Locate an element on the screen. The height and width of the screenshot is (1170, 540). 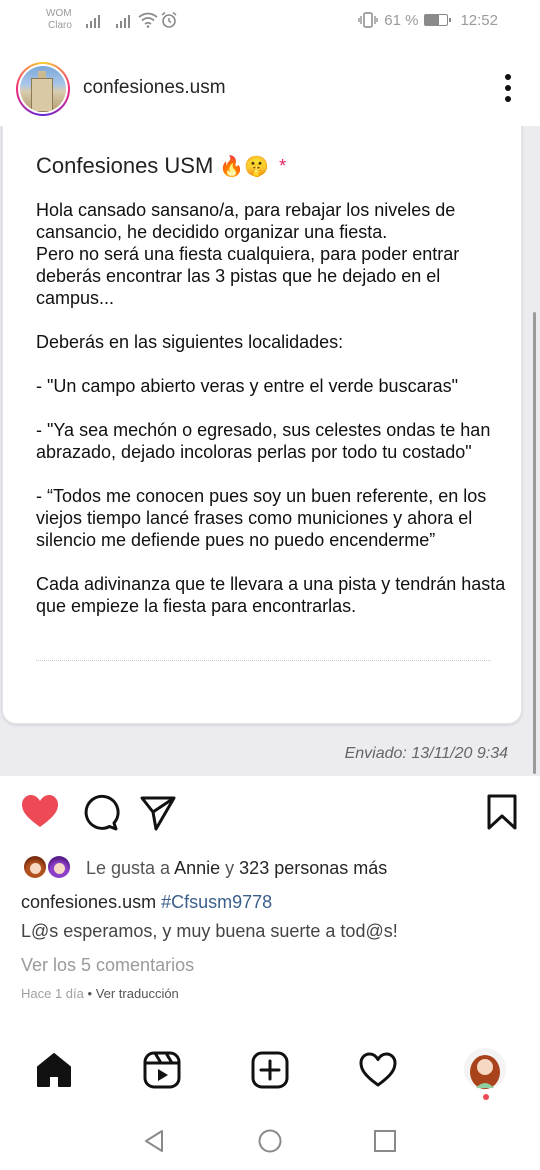
status-bar: WOM Claro 61 % 12:52 is located at coordinates (270, 22).